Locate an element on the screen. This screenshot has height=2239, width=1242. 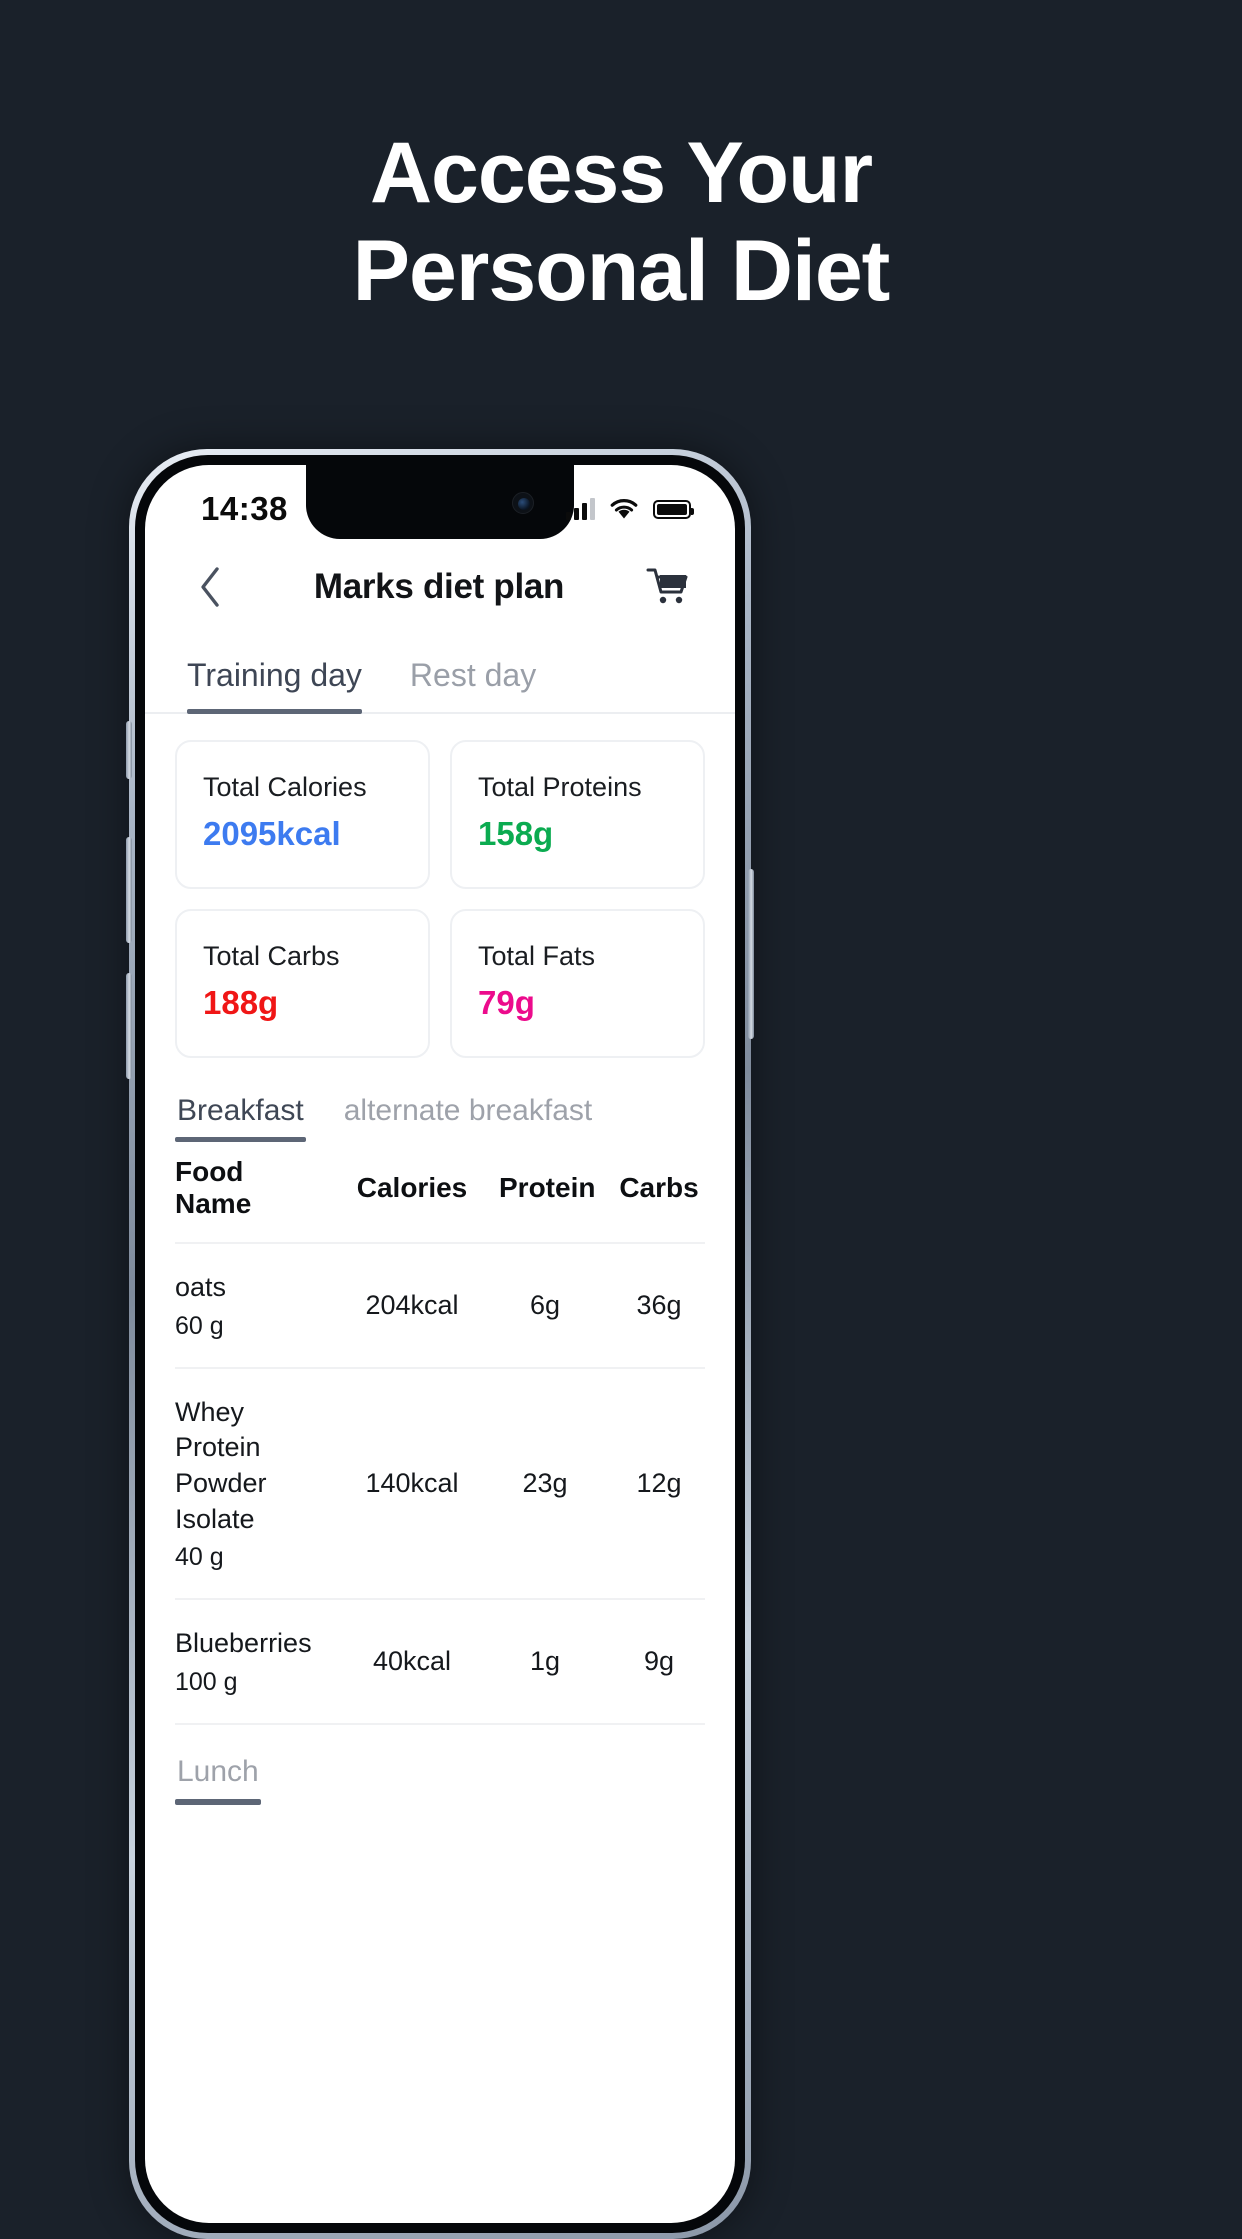
app-bar: Marks diet plan is located at coordinates (440, 587).